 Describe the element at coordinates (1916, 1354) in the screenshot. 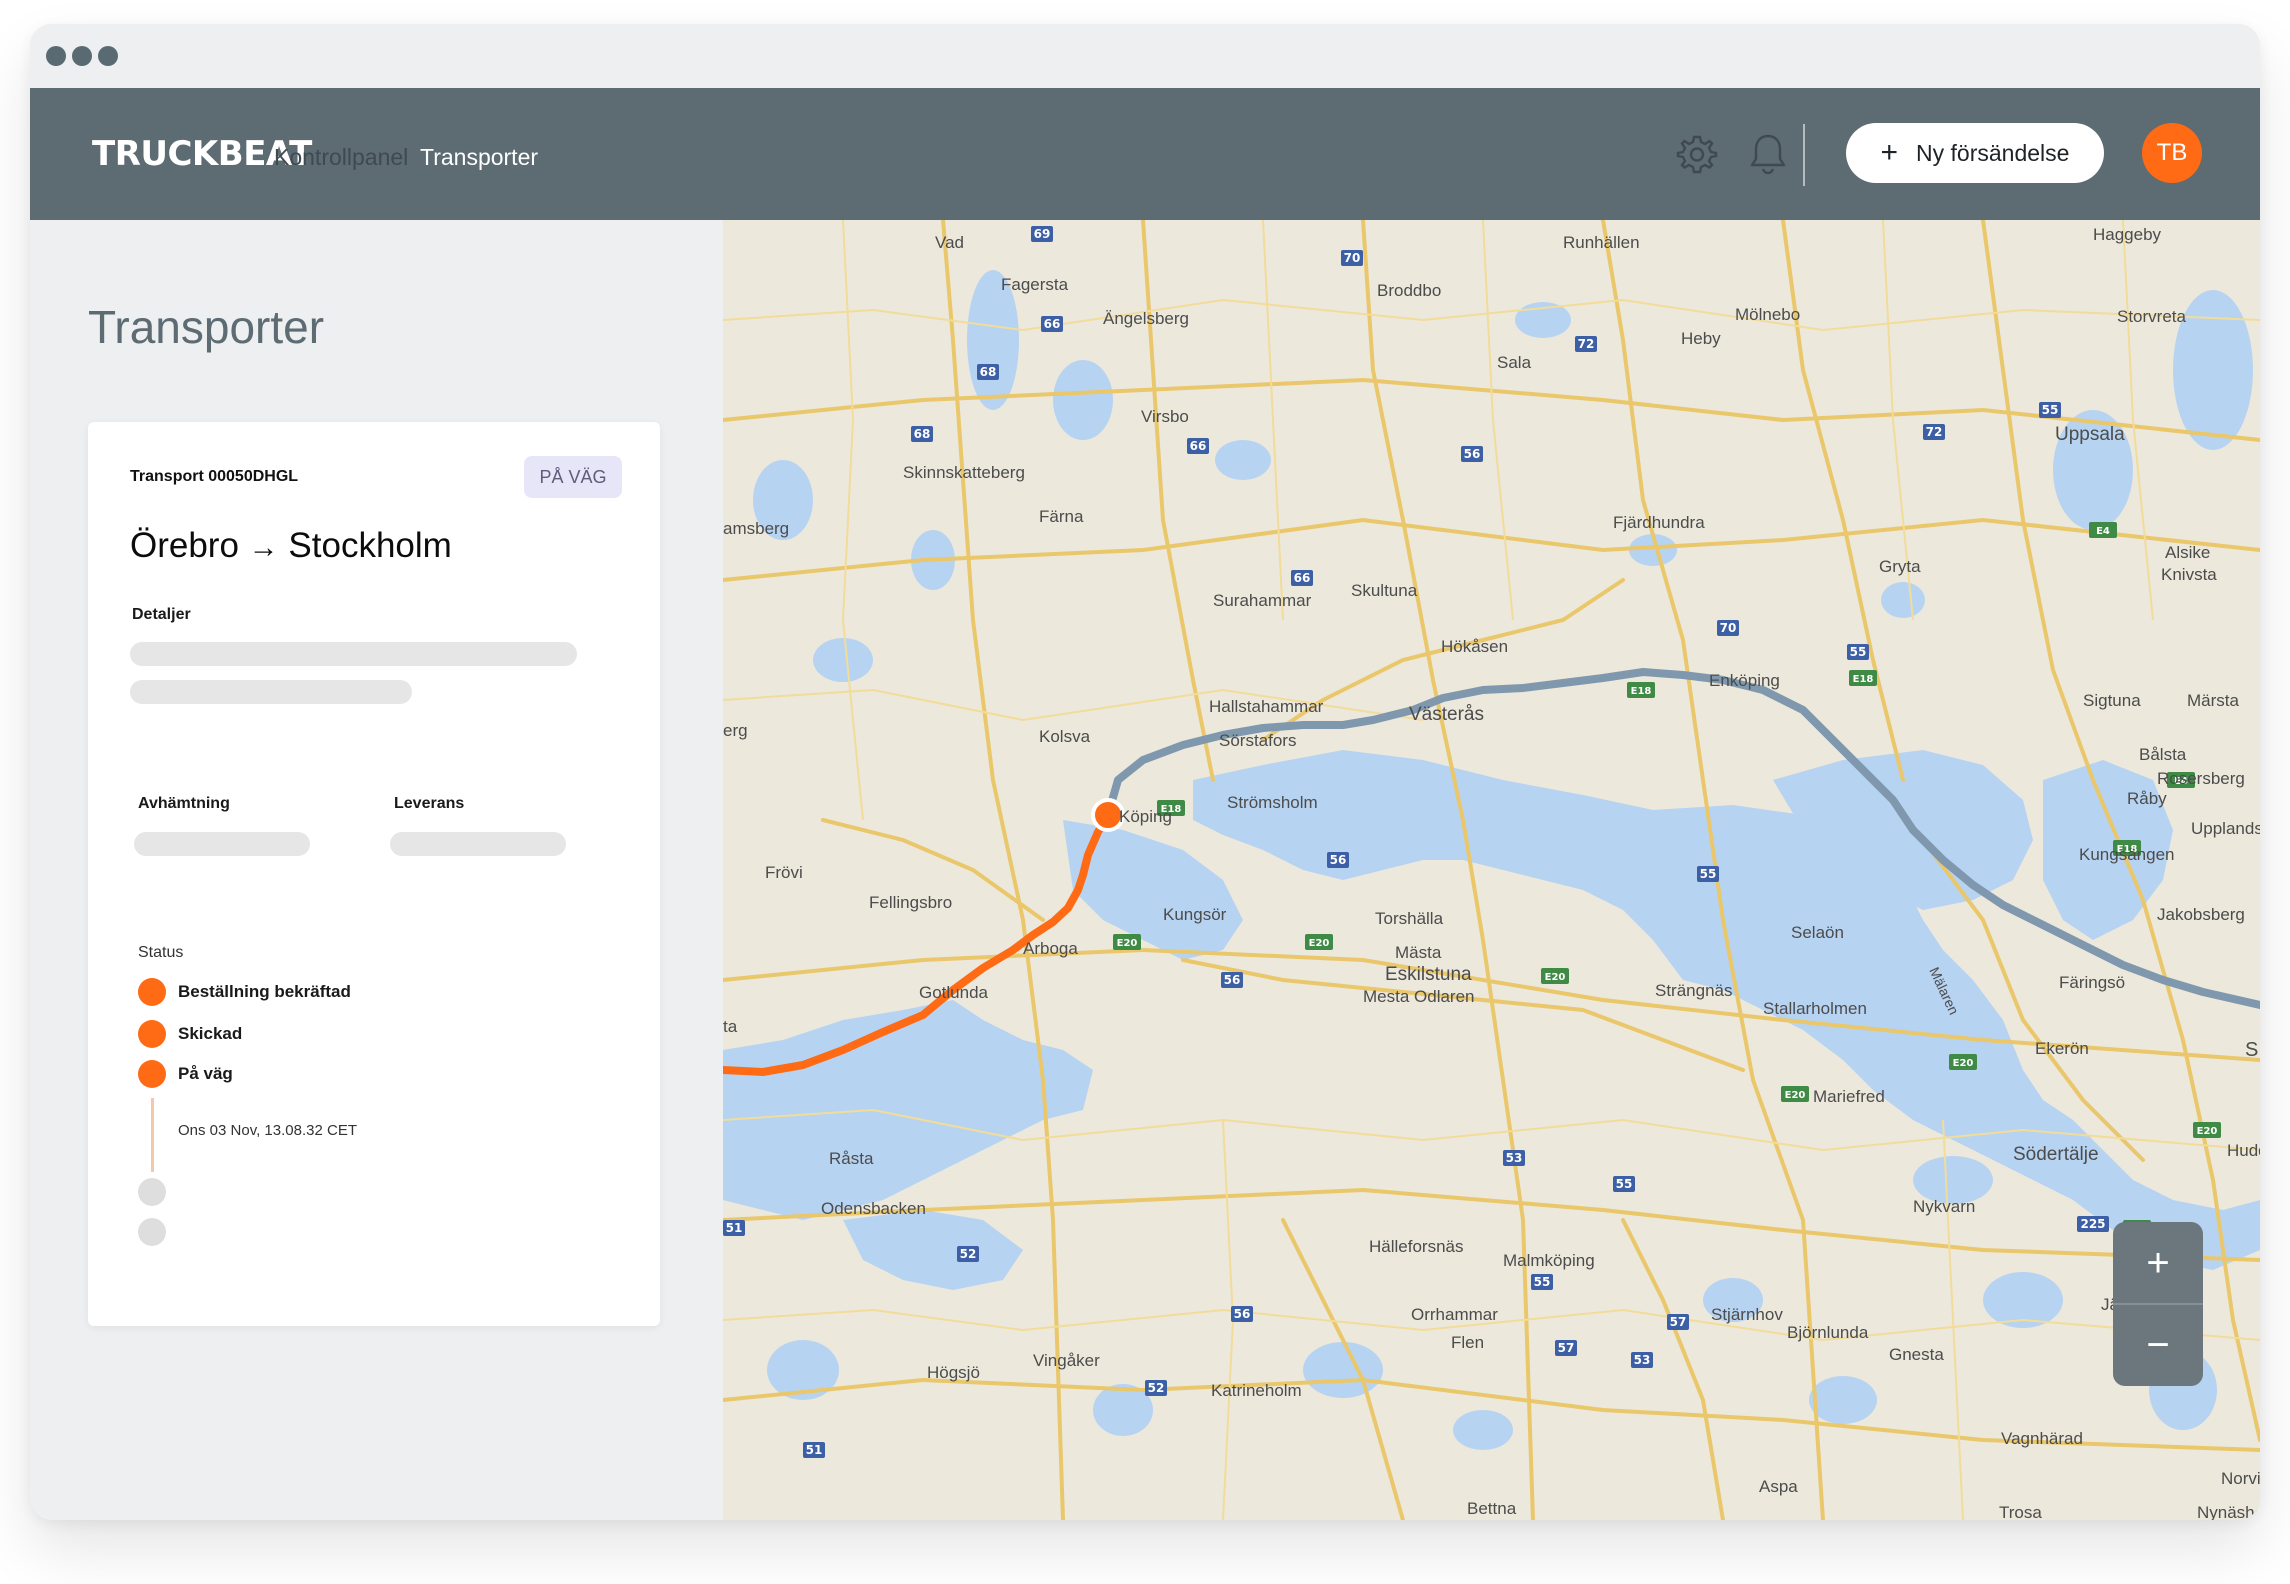

I see `place-label: Gnesta` at that location.